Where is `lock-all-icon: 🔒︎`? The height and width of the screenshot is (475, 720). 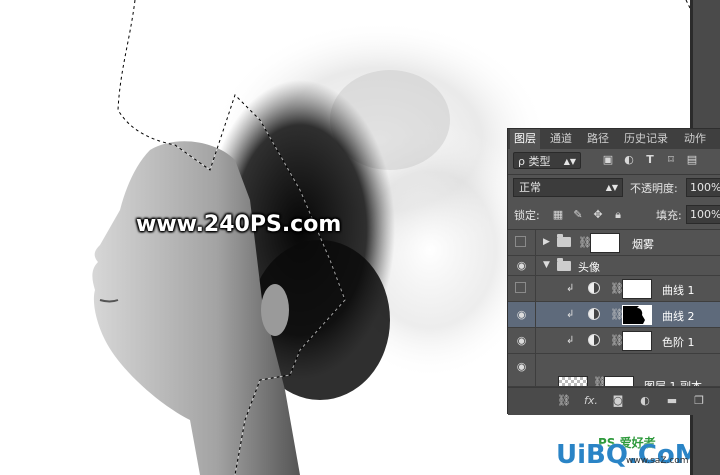 lock-all-icon: 🔒︎ is located at coordinates (618, 215).